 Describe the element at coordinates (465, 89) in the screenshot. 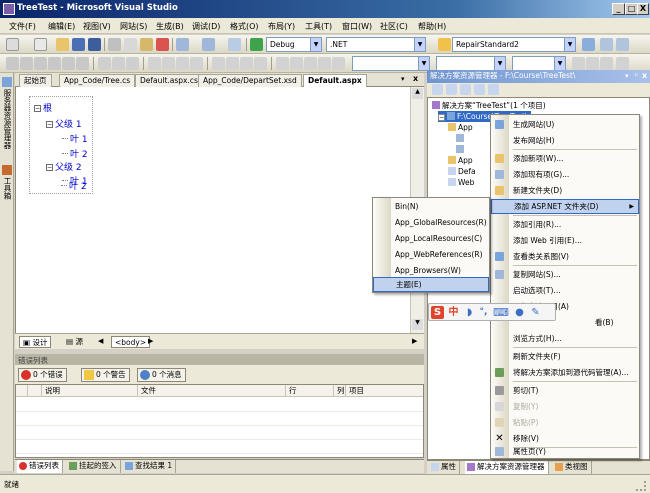

I see `nest-files-icon` at that location.